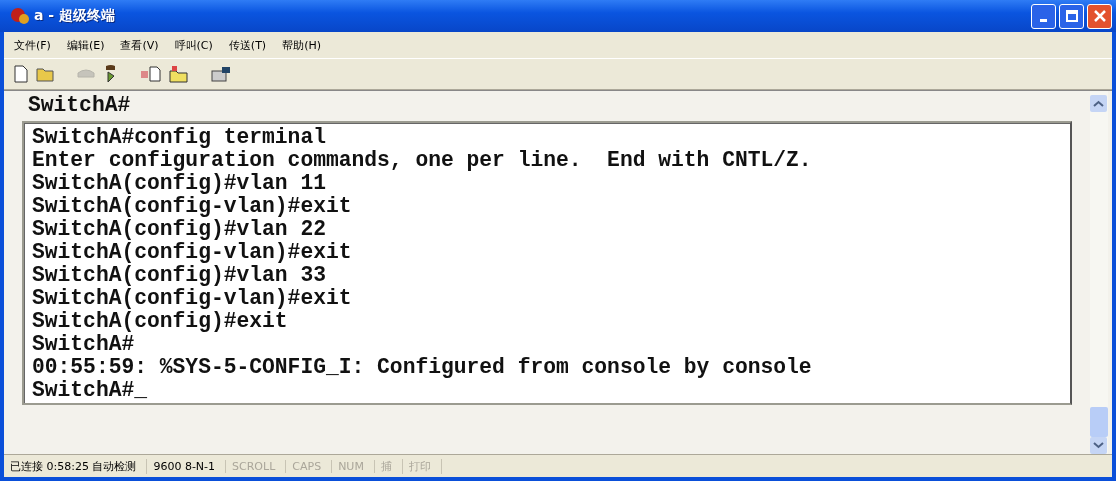  What do you see at coordinates (151, 74) in the screenshot?
I see `send-file-icon` at bounding box center [151, 74].